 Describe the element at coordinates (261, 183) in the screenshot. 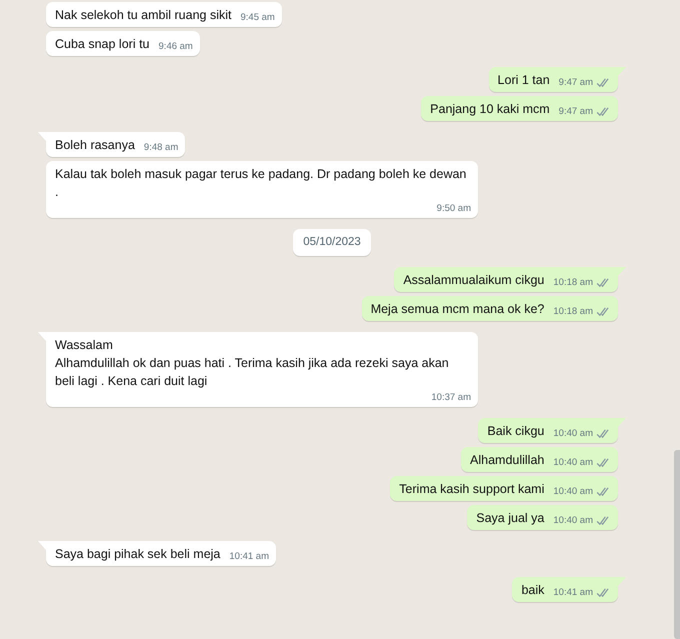

I see `message-text: Kalau tak boleh masuk pagar terus ke padang. Dr padang boleh ke dewan .` at that location.